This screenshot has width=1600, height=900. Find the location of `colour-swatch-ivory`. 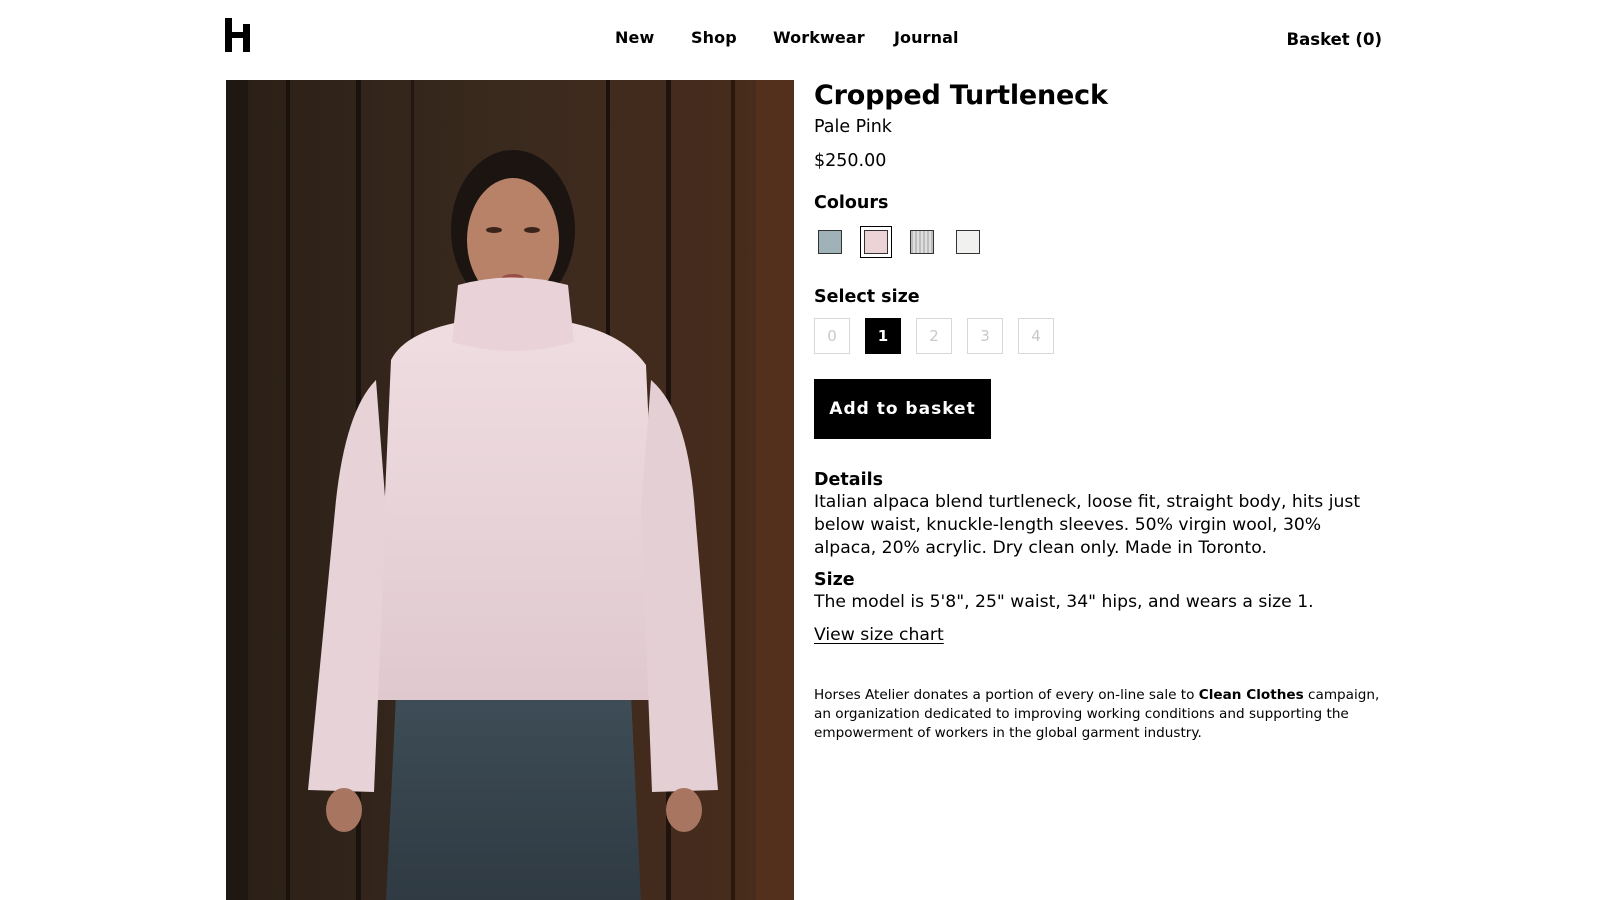

colour-swatch-ivory is located at coordinates (968, 242).